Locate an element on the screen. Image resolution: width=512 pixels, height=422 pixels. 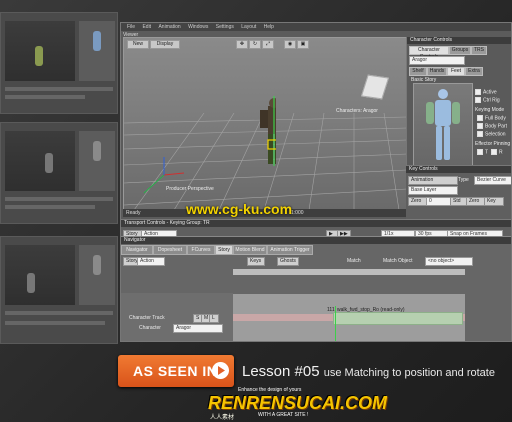
track-list: Character Track S M L Character Aragor is located at coordinates (177, 317).